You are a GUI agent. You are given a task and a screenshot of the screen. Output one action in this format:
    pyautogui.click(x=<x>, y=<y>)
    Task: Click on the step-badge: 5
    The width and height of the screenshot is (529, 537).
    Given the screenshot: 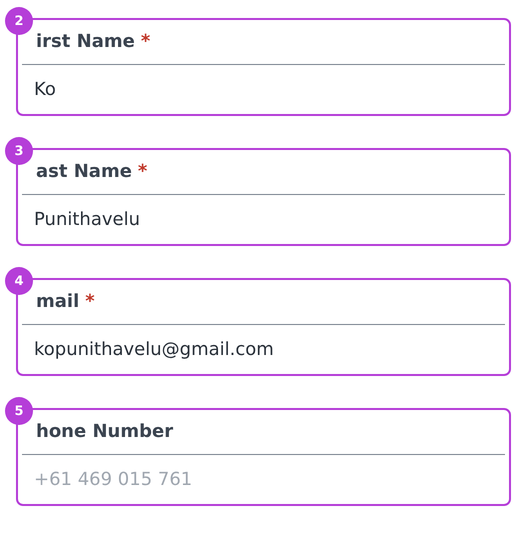 What is the action you would take?
    pyautogui.click(x=19, y=411)
    